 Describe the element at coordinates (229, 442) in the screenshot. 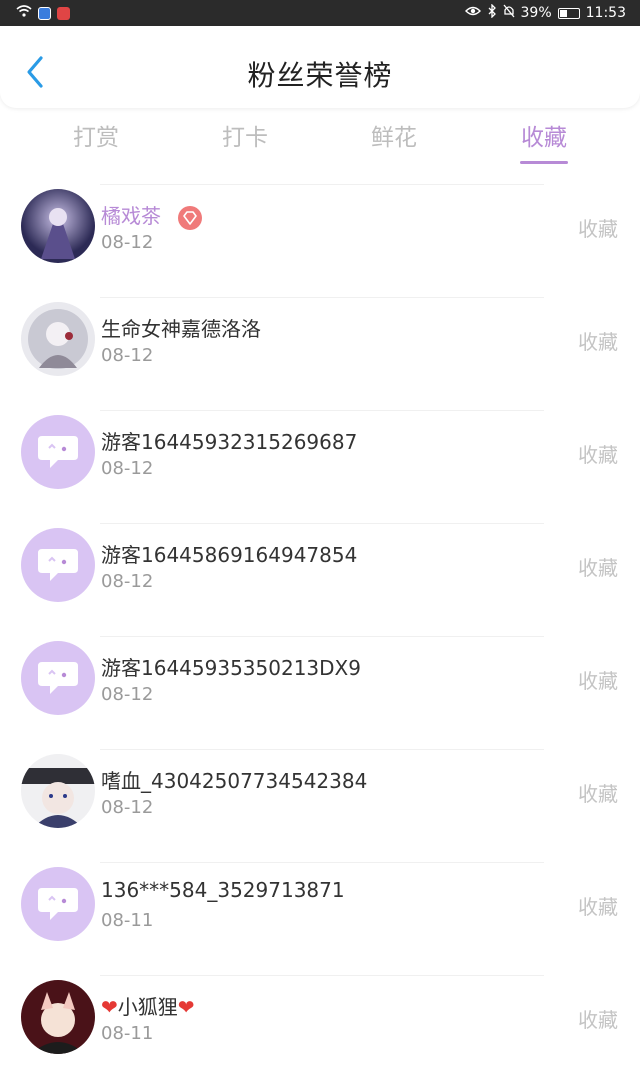

I see `user-name: 游客1644593231526968​7` at that location.